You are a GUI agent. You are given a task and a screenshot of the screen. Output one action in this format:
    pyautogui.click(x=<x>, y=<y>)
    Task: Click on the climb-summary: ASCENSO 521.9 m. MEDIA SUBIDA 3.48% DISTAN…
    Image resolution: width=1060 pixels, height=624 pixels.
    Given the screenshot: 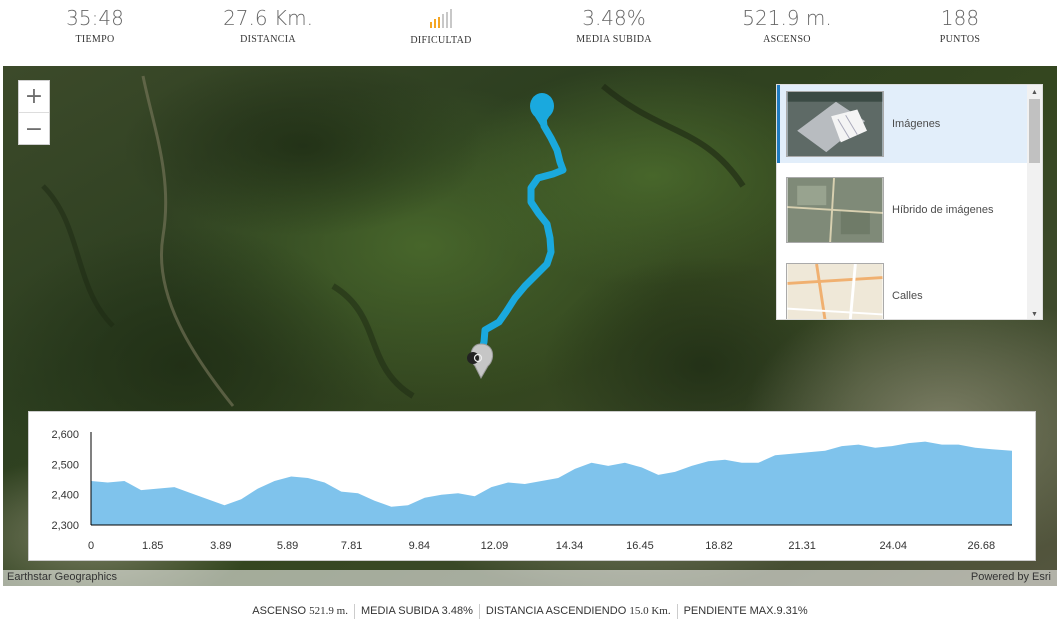 What is the action you would take?
    pyautogui.click(x=530, y=611)
    